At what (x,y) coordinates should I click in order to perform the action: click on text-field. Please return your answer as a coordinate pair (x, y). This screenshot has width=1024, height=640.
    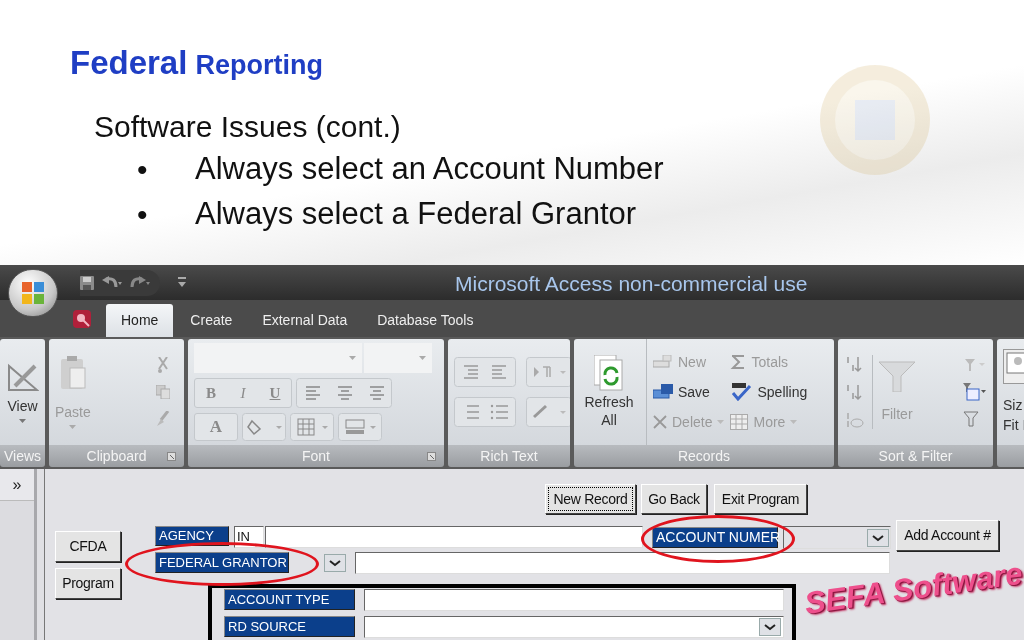
    Looking at the image, I should click on (574, 600).